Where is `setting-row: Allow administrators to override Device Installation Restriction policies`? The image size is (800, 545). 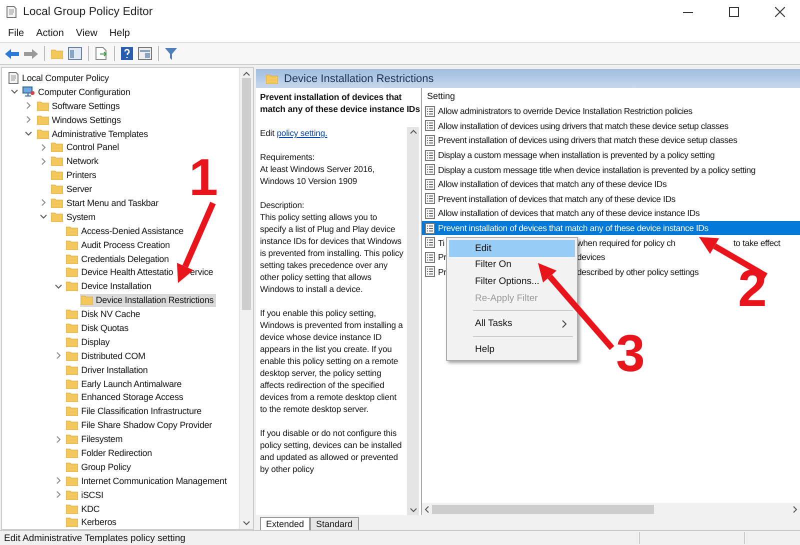
setting-row: Allow administrators to override Device Installation Restriction policies is located at coordinates (611, 111).